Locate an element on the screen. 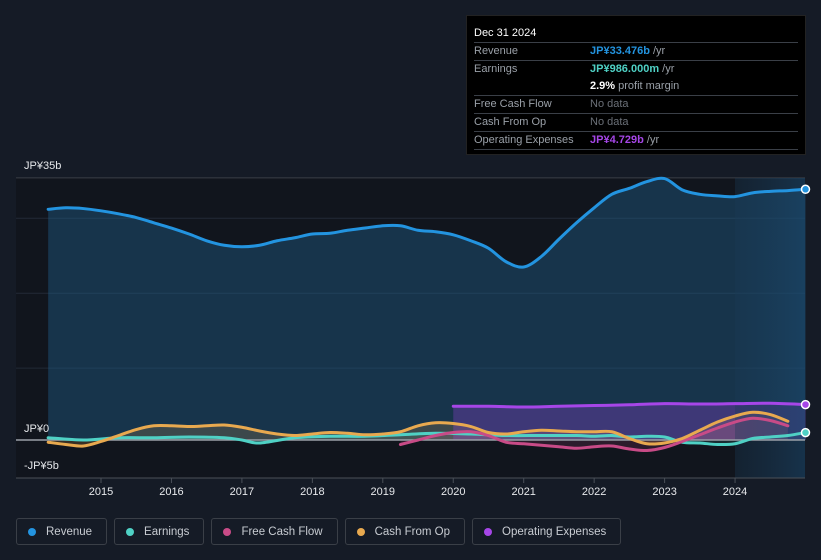  x-tick-label: 2022 is located at coordinates (594, 492).